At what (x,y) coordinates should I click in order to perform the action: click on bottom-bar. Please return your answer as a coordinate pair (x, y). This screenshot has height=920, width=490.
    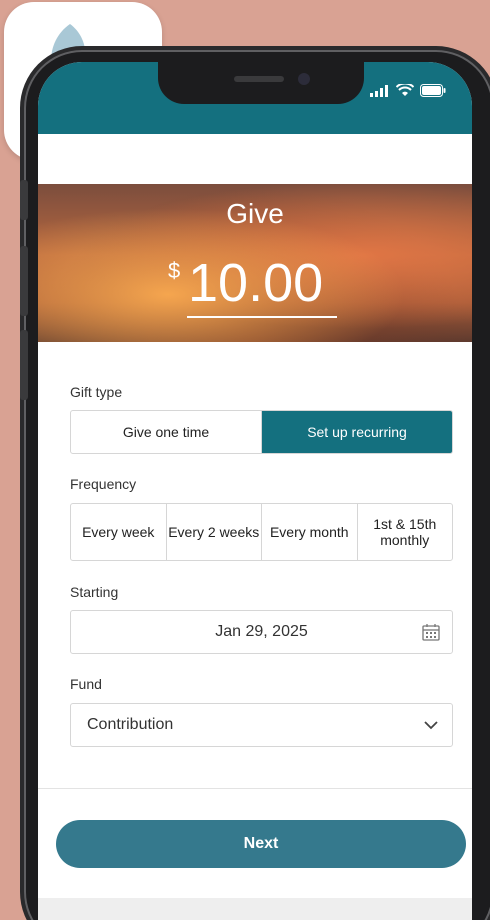
    Looking at the image, I should click on (255, 909).